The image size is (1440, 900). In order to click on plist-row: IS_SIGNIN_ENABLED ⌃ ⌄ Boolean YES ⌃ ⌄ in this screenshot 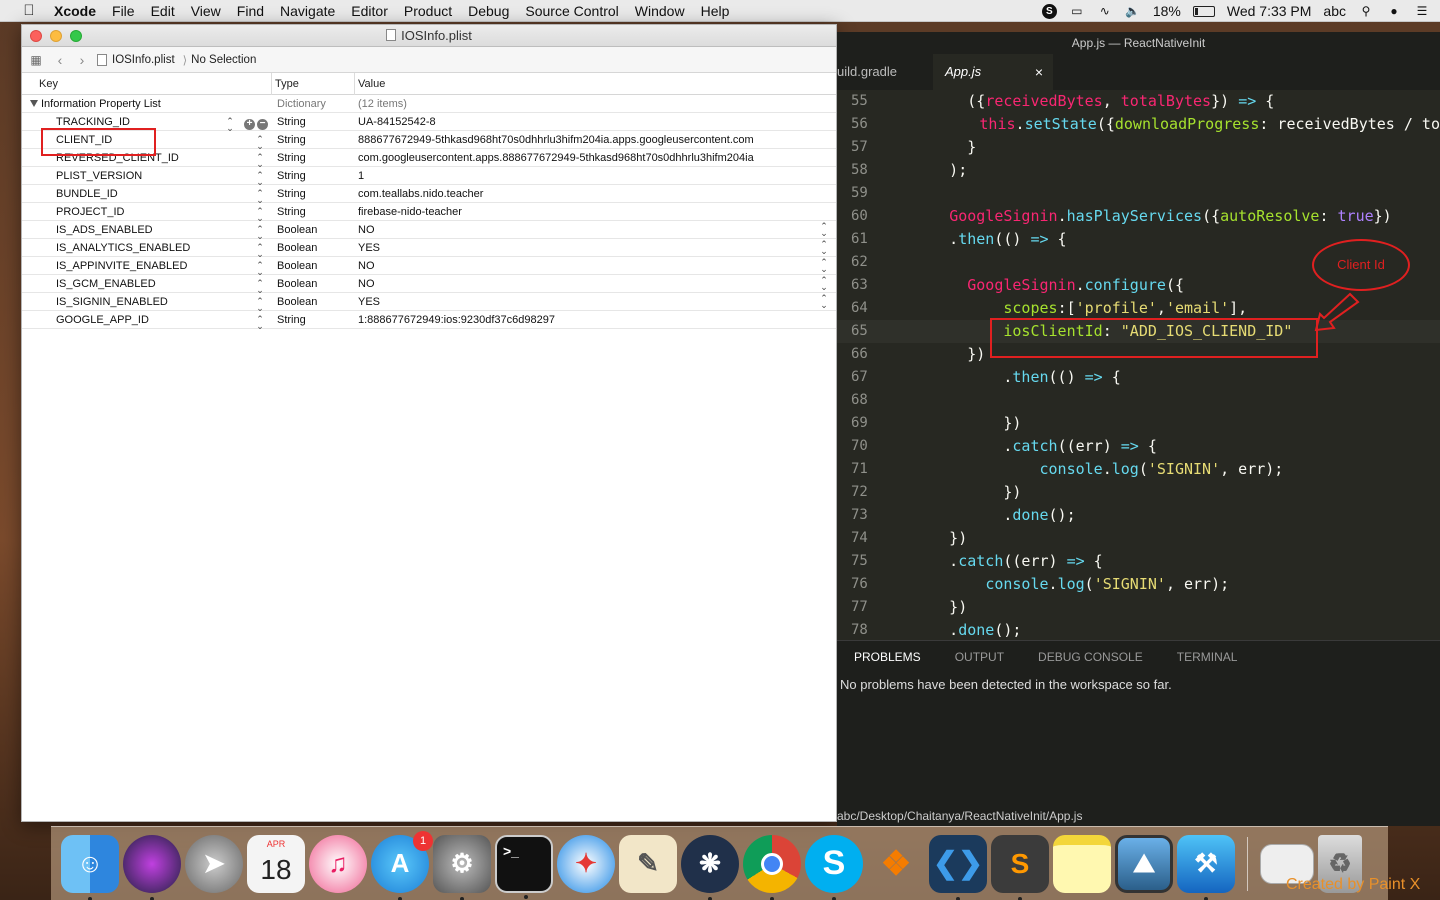, I will do `click(429, 302)`.